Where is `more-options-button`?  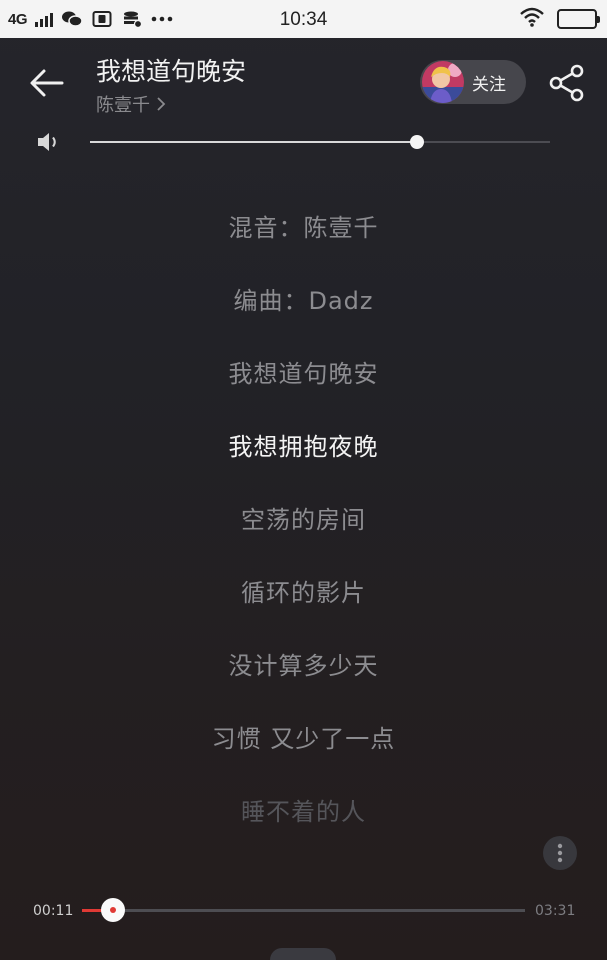 more-options-button is located at coordinates (560, 853).